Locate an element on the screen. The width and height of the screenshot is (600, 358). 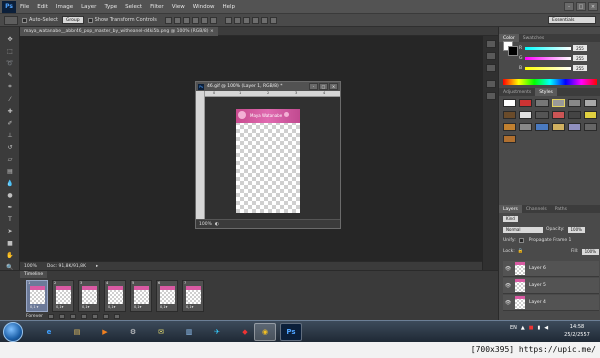
transform-controls-option: Show Transform Controls is located at coordinates (122, 20).